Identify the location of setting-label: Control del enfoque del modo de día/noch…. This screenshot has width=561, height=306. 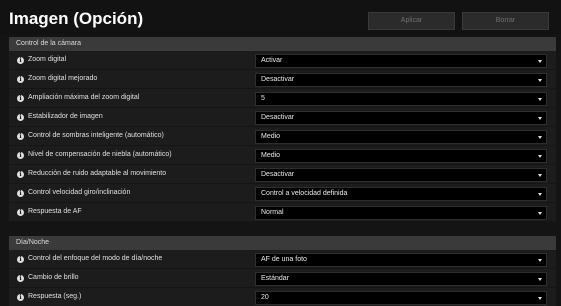
(95, 258).